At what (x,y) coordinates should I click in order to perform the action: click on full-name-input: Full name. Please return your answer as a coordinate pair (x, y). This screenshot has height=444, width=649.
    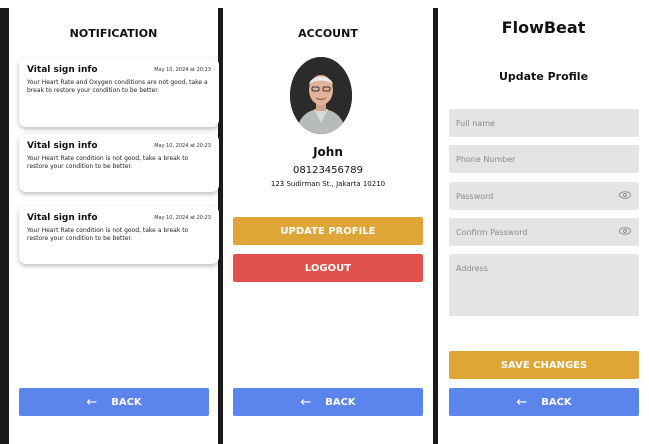
    Looking at the image, I should click on (544, 123).